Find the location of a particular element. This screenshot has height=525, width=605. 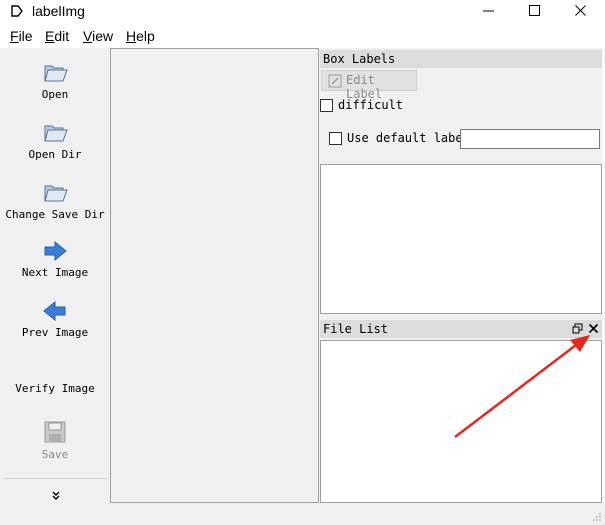

box-labels-title-bar: Box Labels is located at coordinates (461, 59).